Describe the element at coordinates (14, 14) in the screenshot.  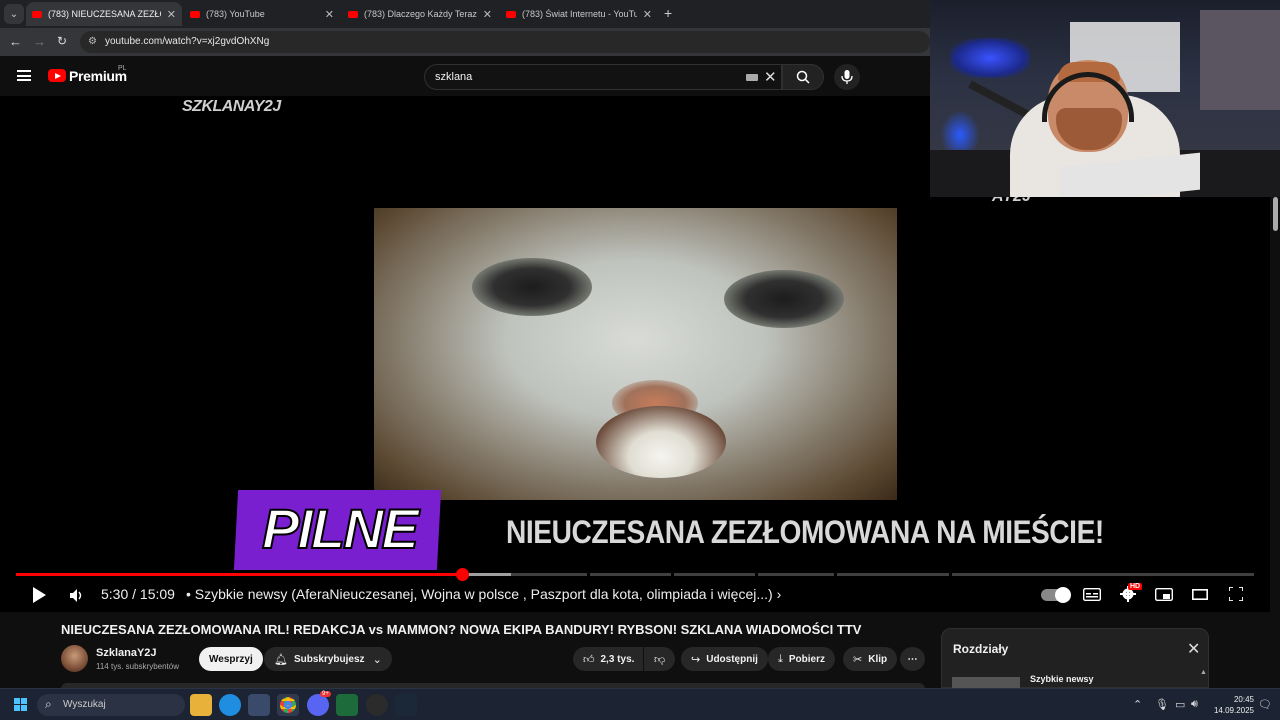
I see `tab-search-button: ⌄` at that location.